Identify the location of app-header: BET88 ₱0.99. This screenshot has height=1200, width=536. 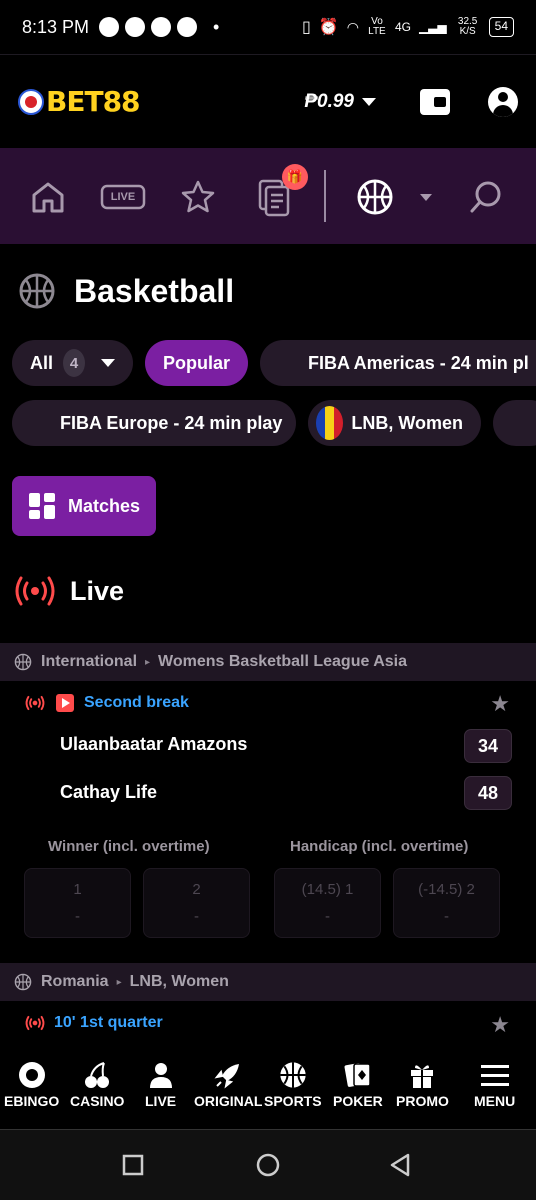
(268, 101).